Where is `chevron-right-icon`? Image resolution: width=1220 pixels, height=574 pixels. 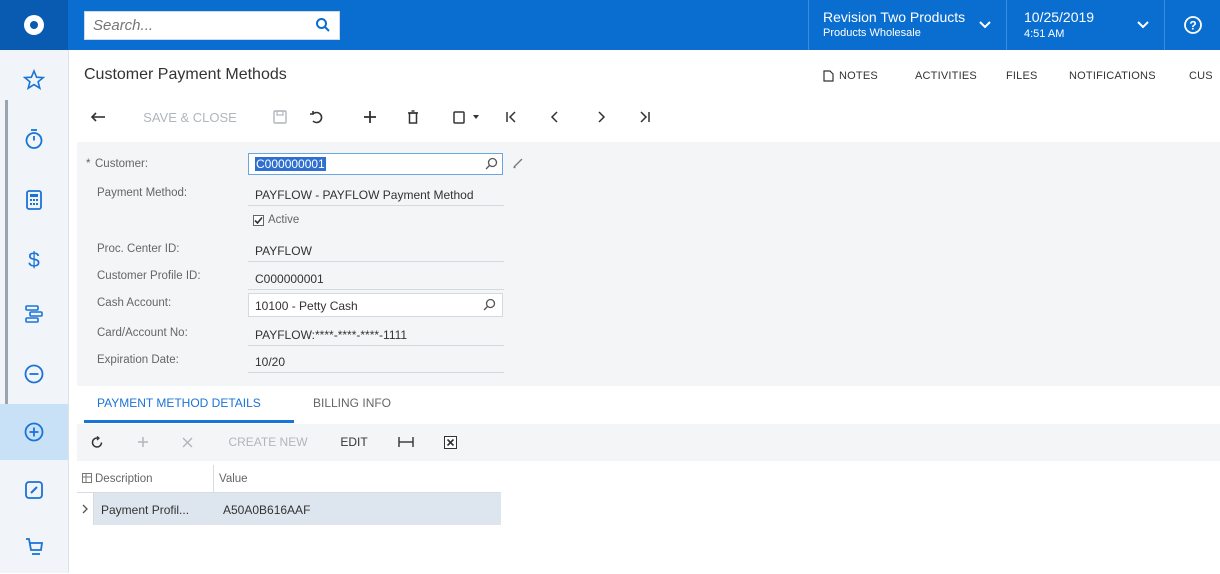
chevron-right-icon is located at coordinates (602, 117).